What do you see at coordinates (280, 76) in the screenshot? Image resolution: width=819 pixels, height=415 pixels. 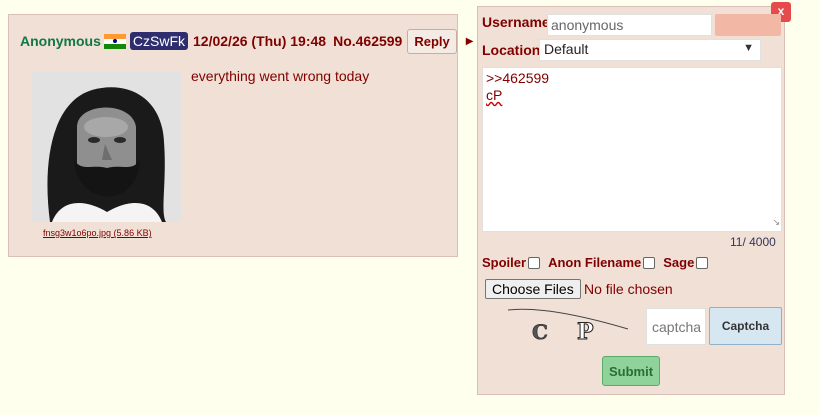 I see `post-message: everything went wrong today` at bounding box center [280, 76].